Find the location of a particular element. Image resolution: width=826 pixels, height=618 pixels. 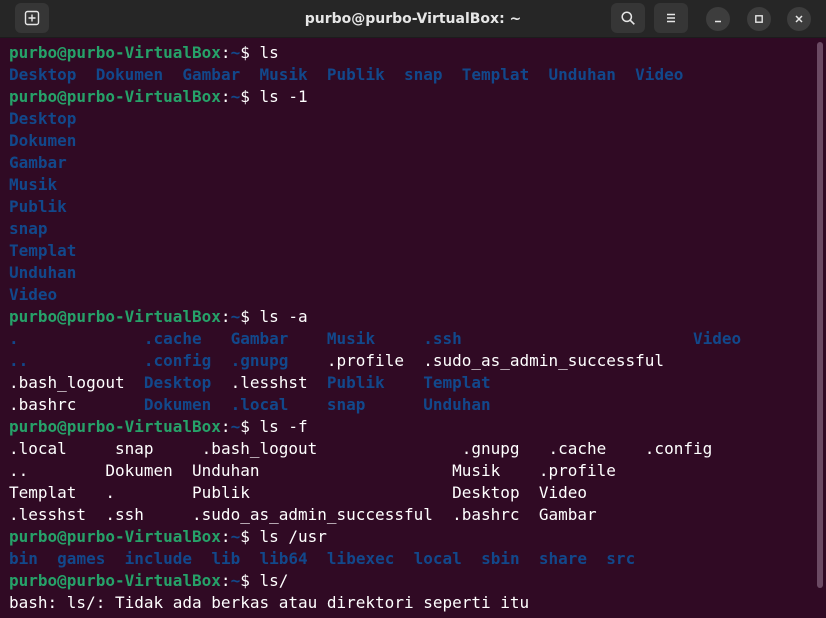

output-line: Dokumen is located at coordinates (43, 140).